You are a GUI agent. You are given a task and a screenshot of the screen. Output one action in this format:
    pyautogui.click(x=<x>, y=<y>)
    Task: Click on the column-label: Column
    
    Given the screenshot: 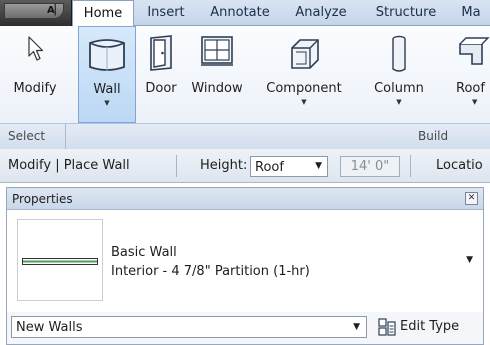 What is the action you would take?
    pyautogui.click(x=399, y=88)
    